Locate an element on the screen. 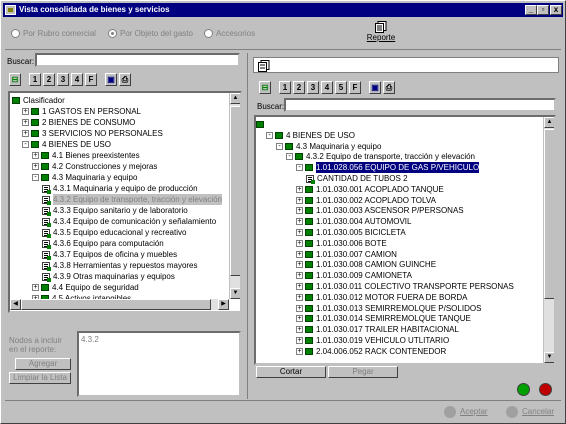  tree-node is located at coordinates (261, 124).